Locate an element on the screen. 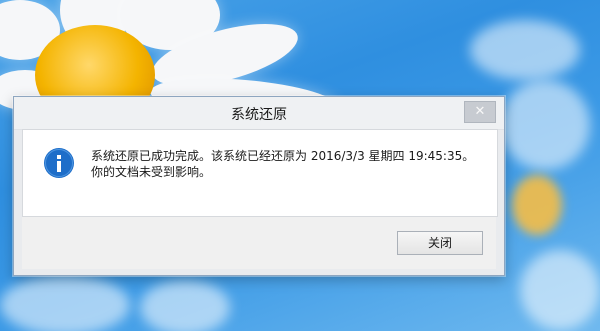 Image resolution: width=600 pixels, height=331 pixels. dialog-title: 系统还原 is located at coordinates (259, 115).